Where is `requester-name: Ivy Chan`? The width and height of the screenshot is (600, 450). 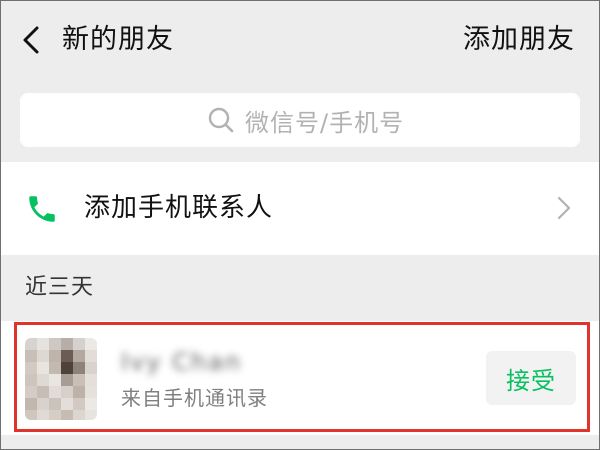
requester-name: Ivy Chan is located at coordinates (181, 362).